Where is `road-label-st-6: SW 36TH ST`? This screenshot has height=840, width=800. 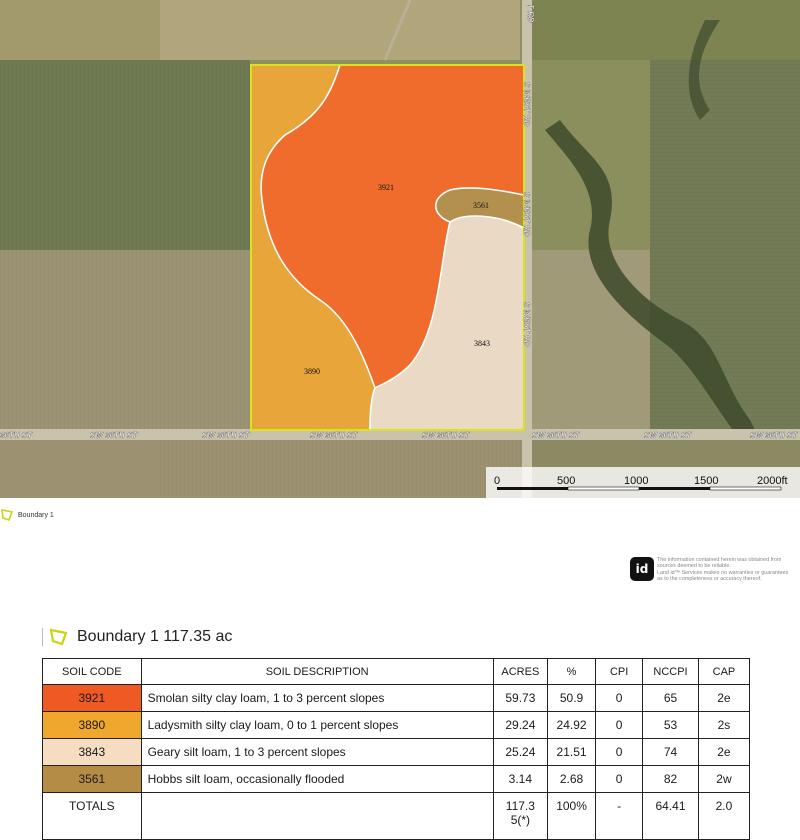
road-label-st-6: SW 36TH ST is located at coordinates (556, 435).